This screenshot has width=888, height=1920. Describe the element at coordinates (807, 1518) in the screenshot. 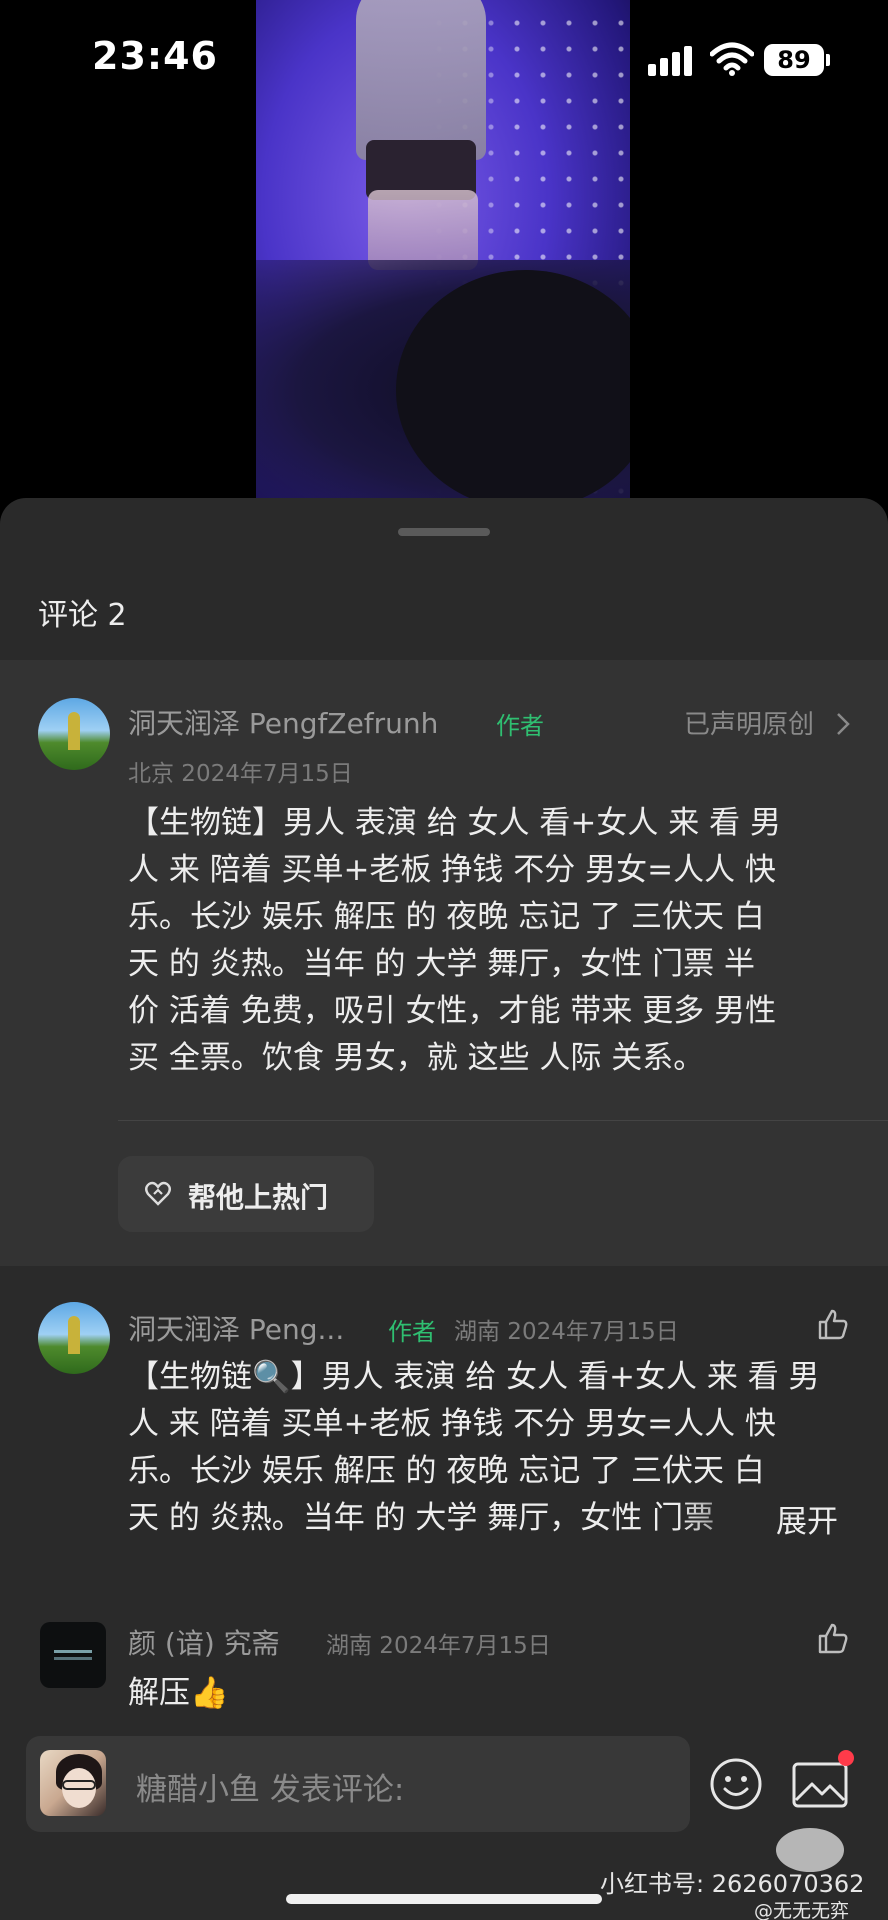

I see `expand-button: 展开` at that location.